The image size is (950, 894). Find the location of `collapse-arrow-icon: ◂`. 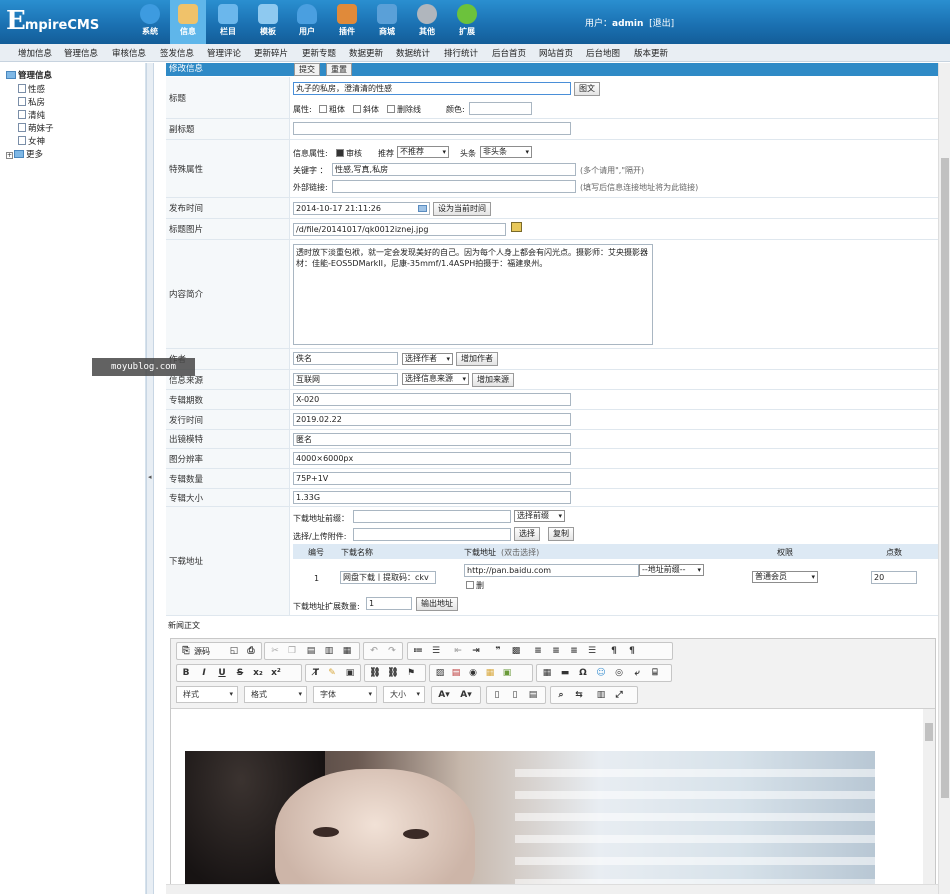

collapse-arrow-icon: ◂ is located at coordinates (150, 477).